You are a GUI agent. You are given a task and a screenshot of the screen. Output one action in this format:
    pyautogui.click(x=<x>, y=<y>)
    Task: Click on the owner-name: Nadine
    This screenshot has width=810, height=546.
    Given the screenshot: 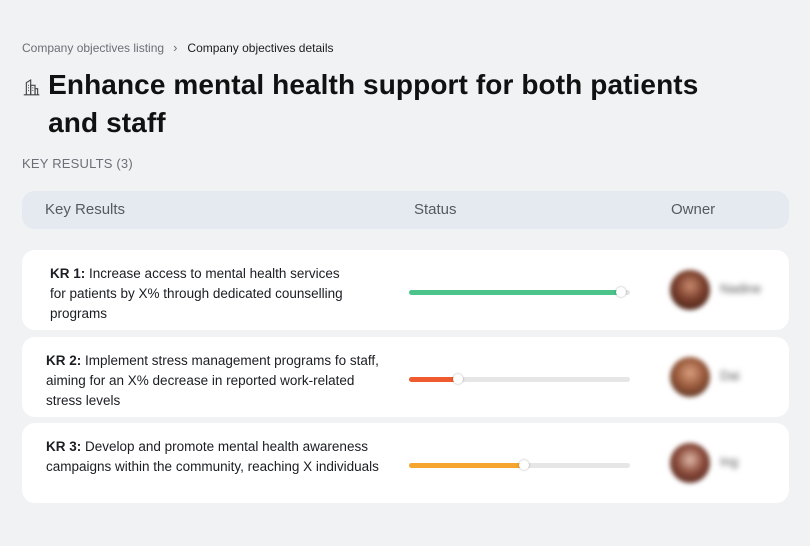 What is the action you would take?
    pyautogui.click(x=741, y=288)
    